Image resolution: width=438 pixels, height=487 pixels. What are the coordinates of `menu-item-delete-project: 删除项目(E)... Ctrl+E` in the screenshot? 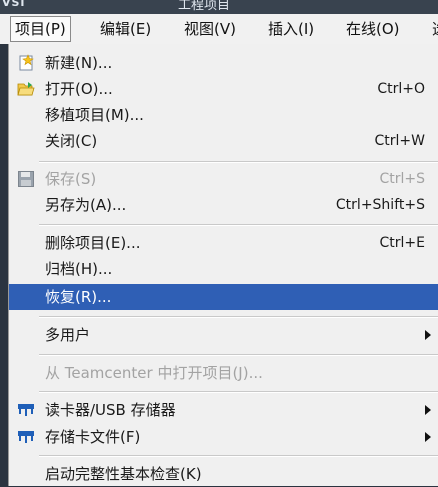 It's located at (223, 243).